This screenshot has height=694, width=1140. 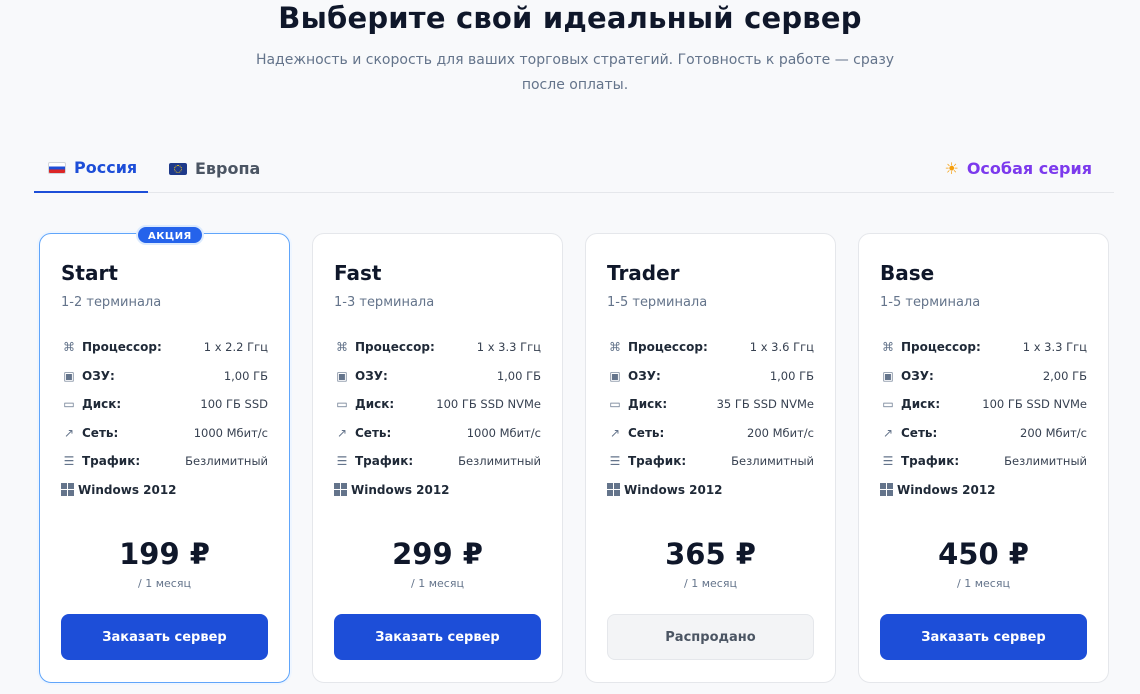 What do you see at coordinates (780, 432) in the screenshot?
I see `spec-value: 200 Мбит/с` at bounding box center [780, 432].